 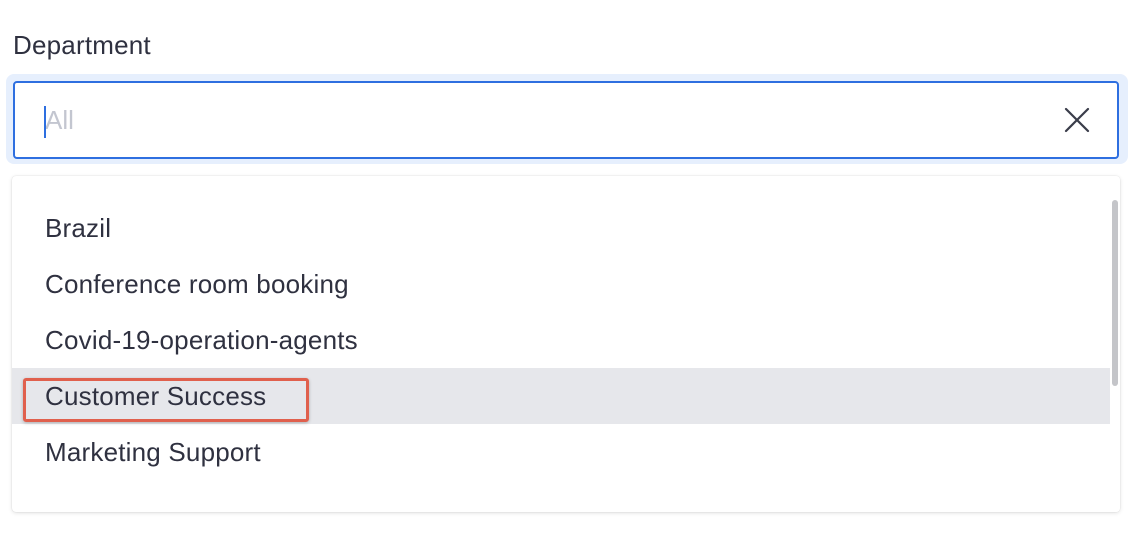 What do you see at coordinates (153, 452) in the screenshot?
I see `option-label: Marketing Support` at bounding box center [153, 452].